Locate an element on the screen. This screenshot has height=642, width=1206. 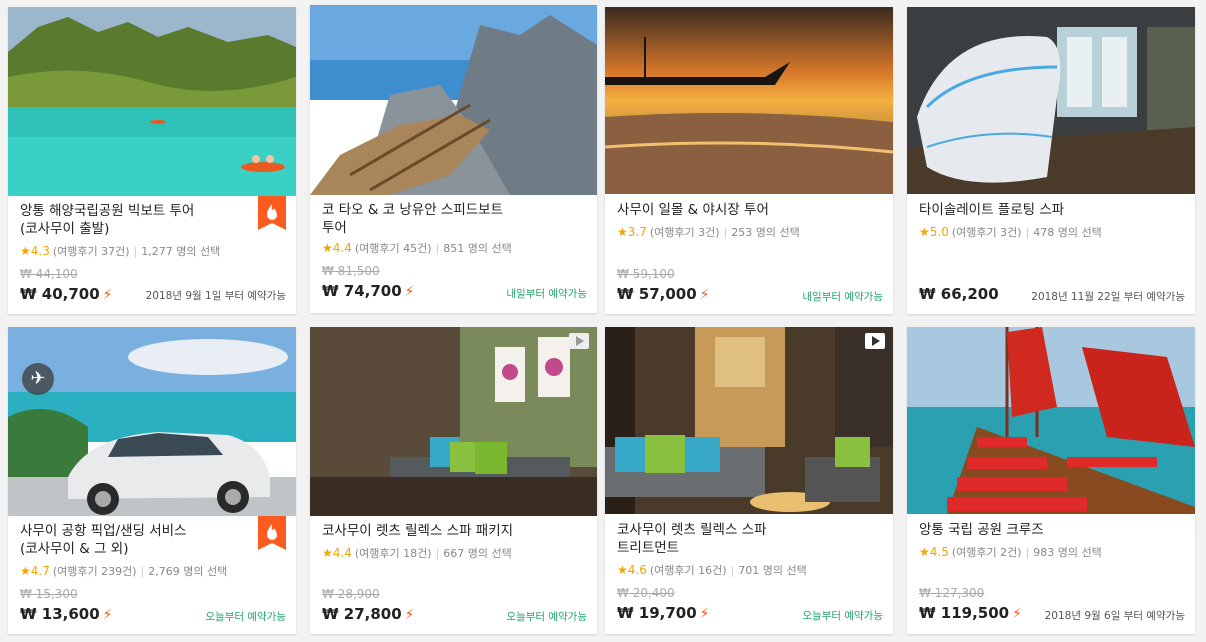
review-count: (여행후기 16건) is located at coordinates (688, 570).